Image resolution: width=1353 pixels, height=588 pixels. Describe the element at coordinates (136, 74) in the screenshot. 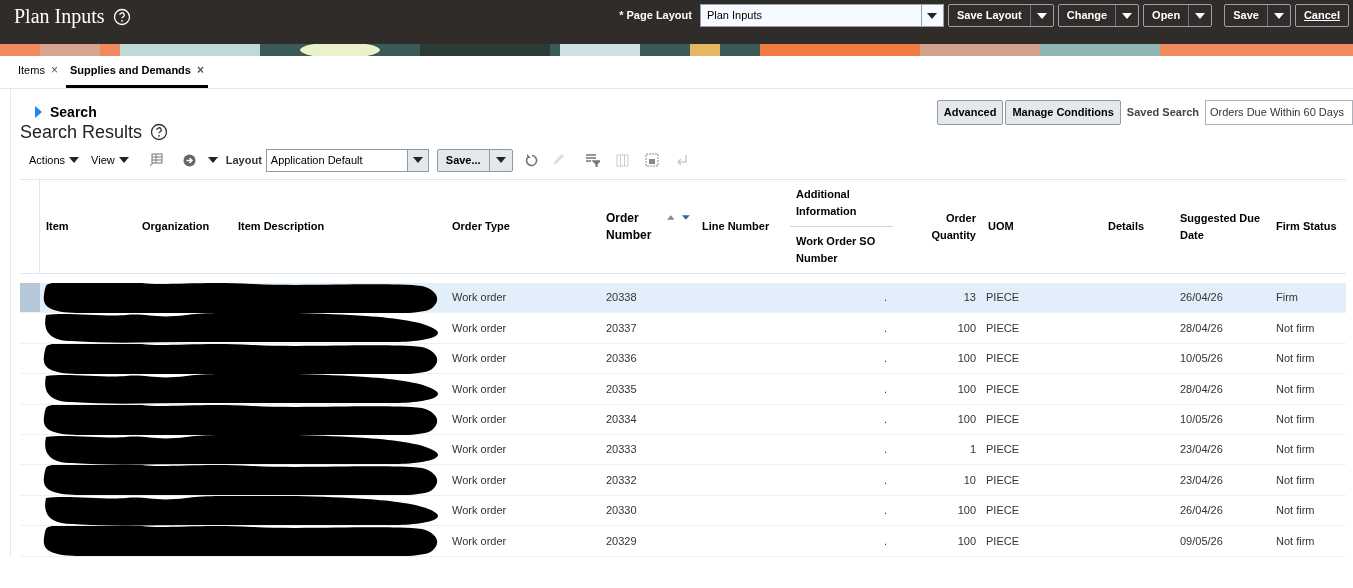

I see `tab: Supplies and Demands ×` at that location.